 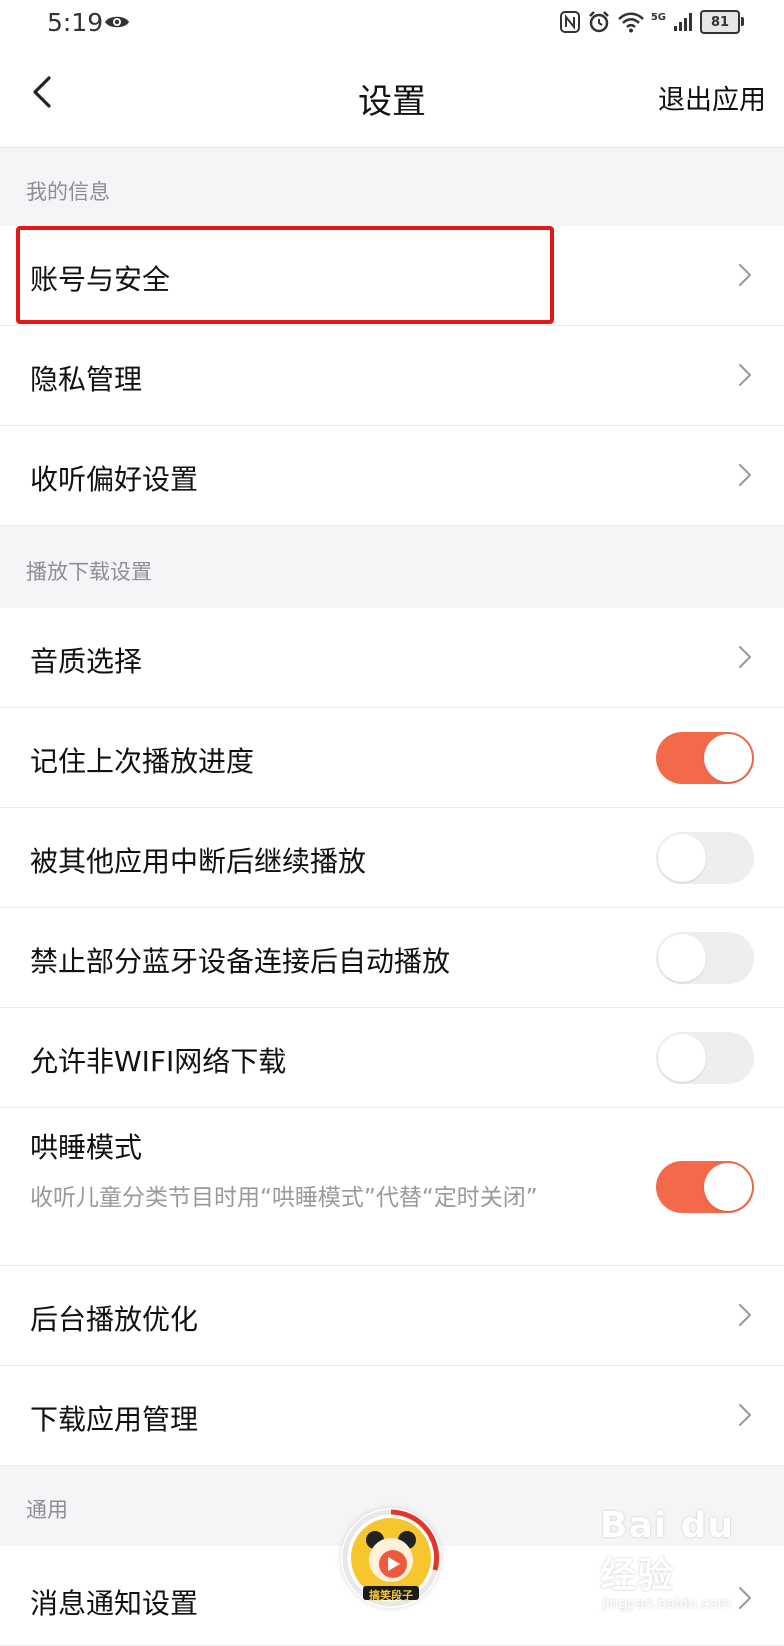 I want to click on row-label: 下载应用管理, so click(x=114, y=1419).